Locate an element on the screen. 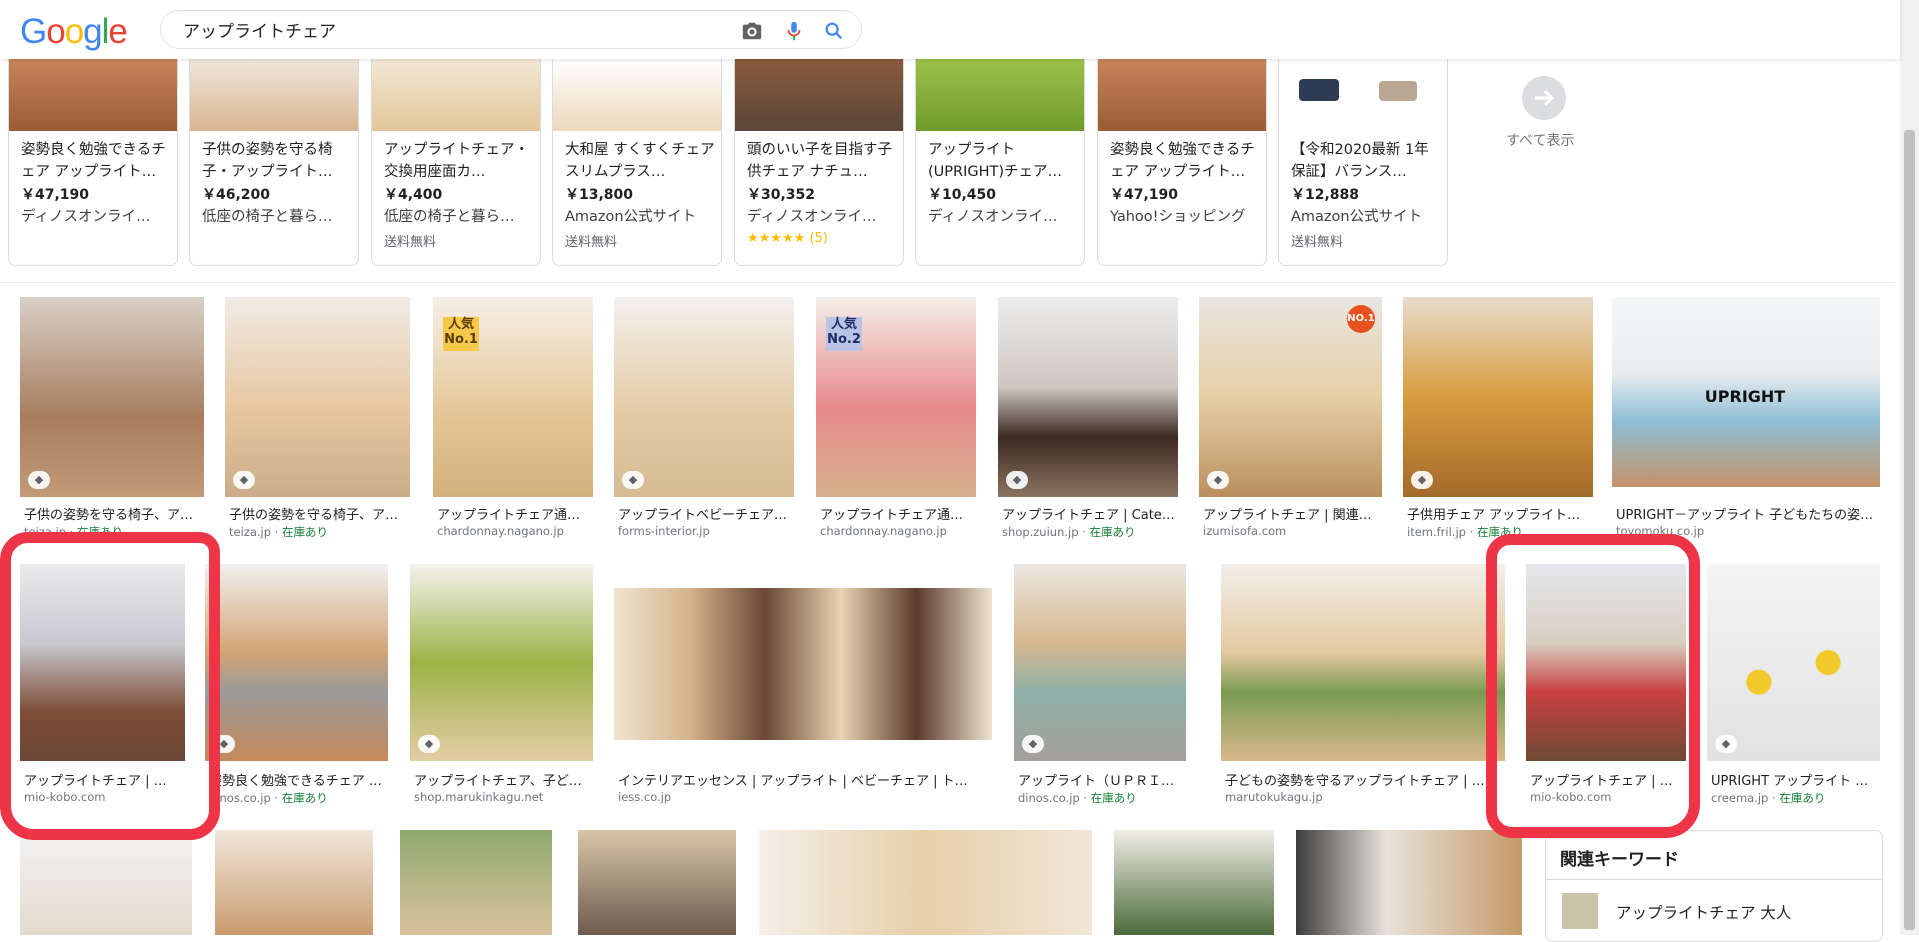  header-bar: Google is located at coordinates (950, 29).